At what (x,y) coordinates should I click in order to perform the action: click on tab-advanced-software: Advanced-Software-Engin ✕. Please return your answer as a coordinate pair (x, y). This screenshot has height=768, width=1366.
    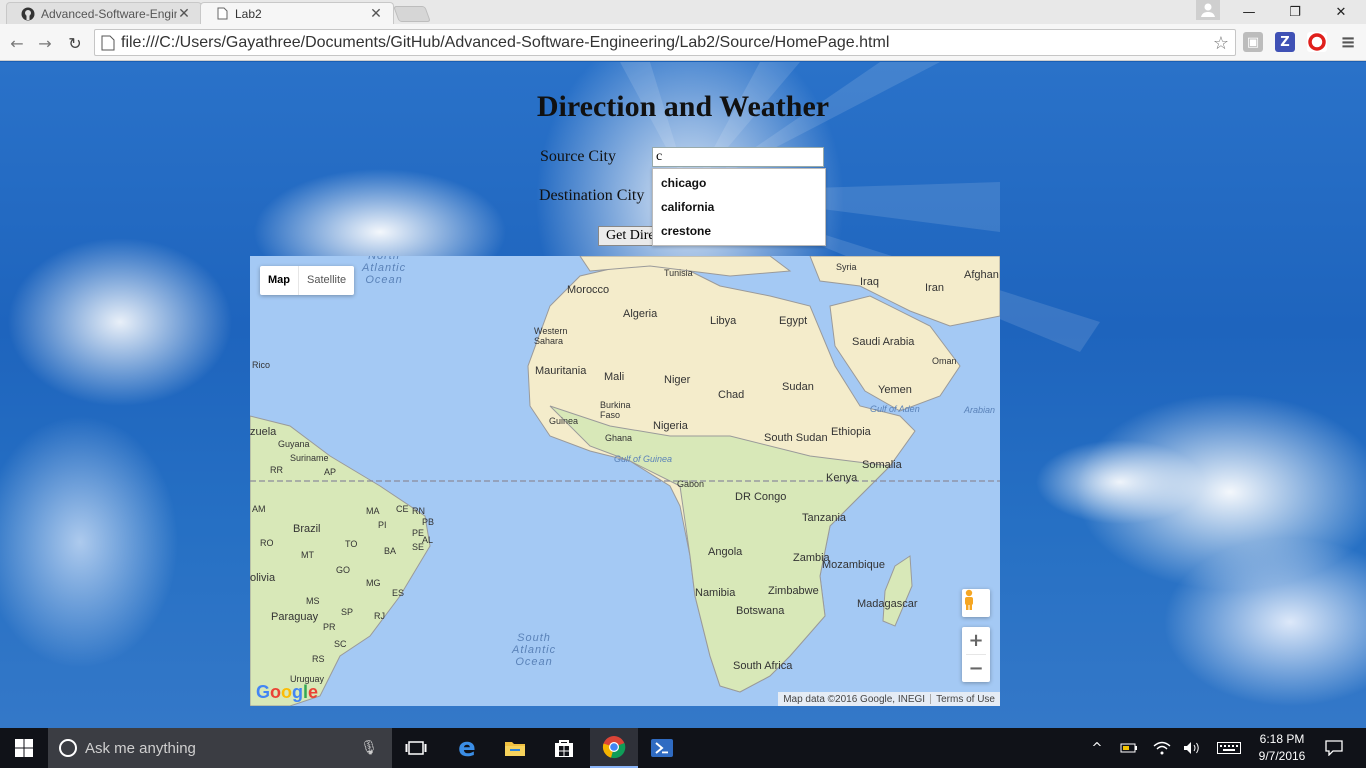
    Looking at the image, I should click on (104, 13).